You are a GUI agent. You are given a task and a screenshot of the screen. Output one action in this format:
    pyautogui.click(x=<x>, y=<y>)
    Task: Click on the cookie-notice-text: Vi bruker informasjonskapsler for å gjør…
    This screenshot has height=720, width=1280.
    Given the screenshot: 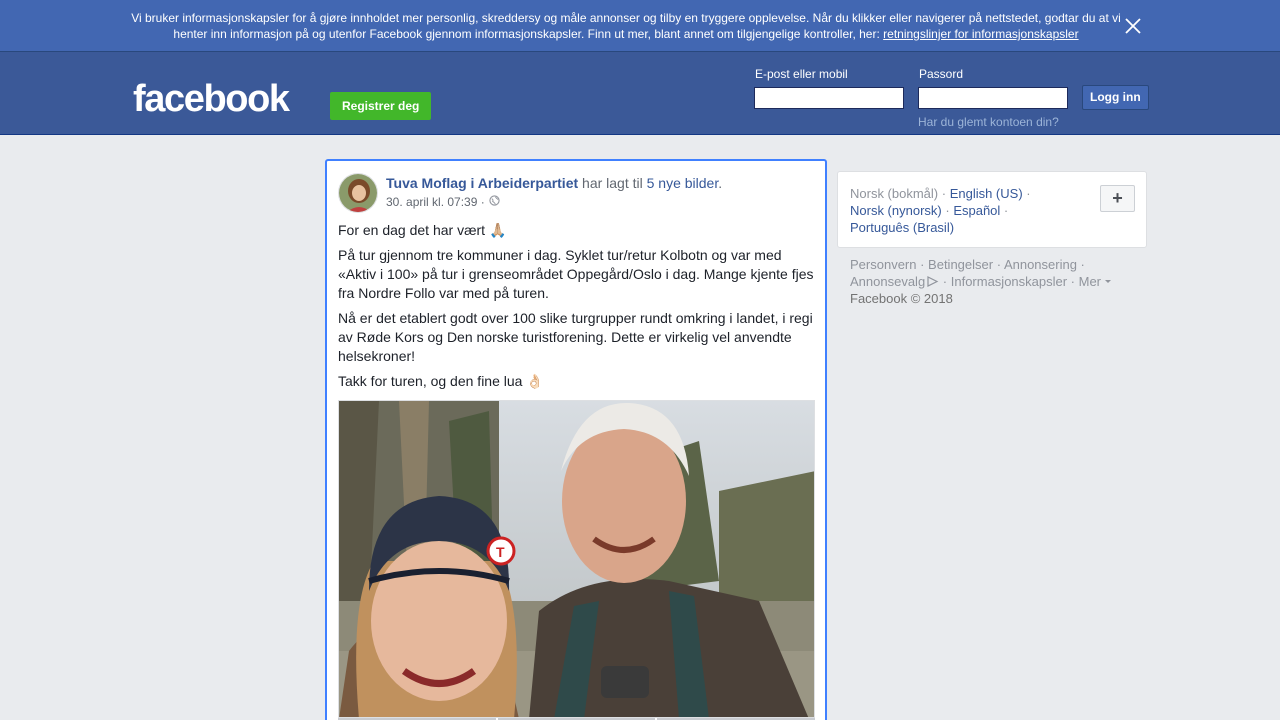 What is the action you would take?
    pyautogui.click(x=626, y=26)
    